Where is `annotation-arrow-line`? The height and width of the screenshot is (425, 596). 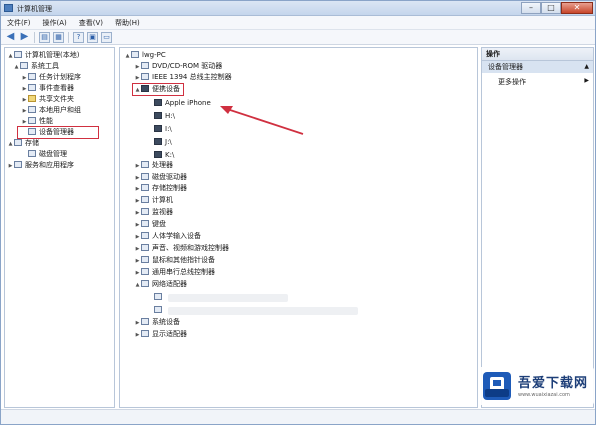 annotation-arrow-line is located at coordinates (263, 121).